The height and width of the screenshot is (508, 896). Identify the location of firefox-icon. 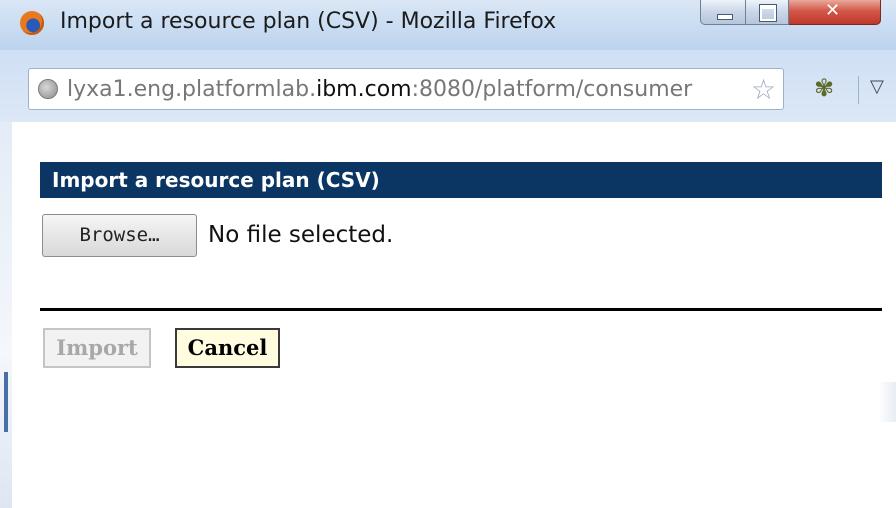
(32, 23).